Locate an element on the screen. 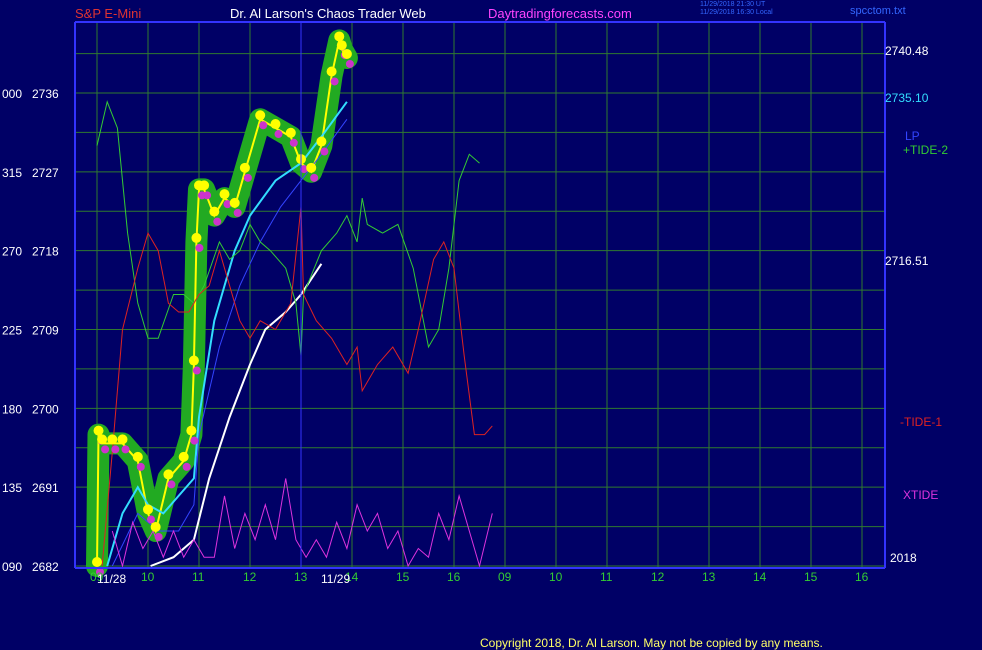 The width and height of the screenshot is (982, 650). left-osc-tick: 090 is located at coordinates (12, 567).